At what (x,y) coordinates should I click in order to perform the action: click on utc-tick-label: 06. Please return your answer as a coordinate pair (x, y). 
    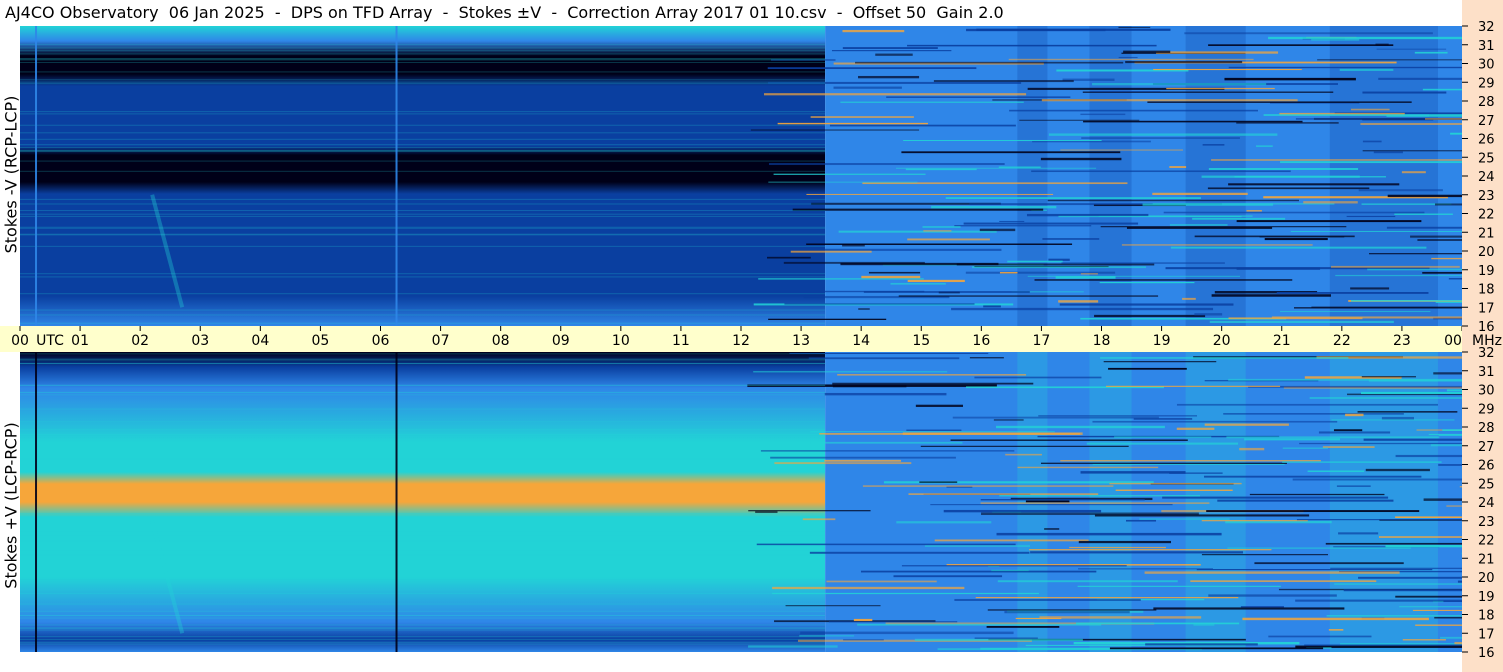
    Looking at the image, I should click on (381, 341).